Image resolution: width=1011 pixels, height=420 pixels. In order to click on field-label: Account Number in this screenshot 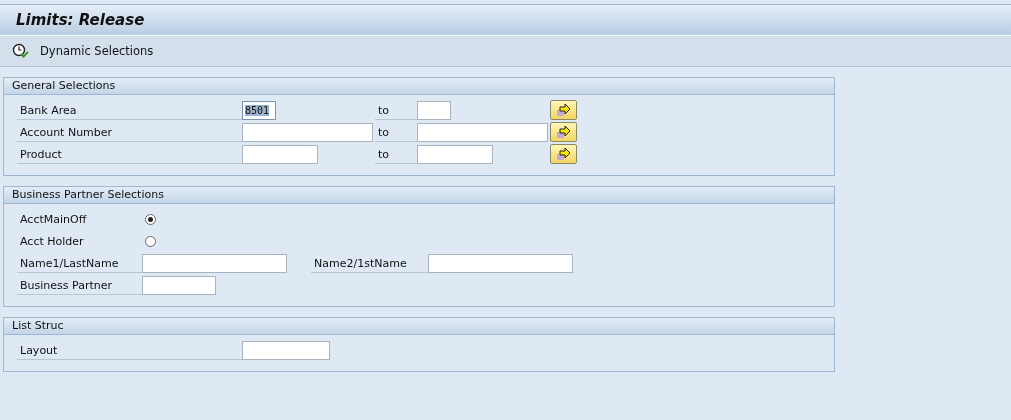, I will do `click(129, 132)`.